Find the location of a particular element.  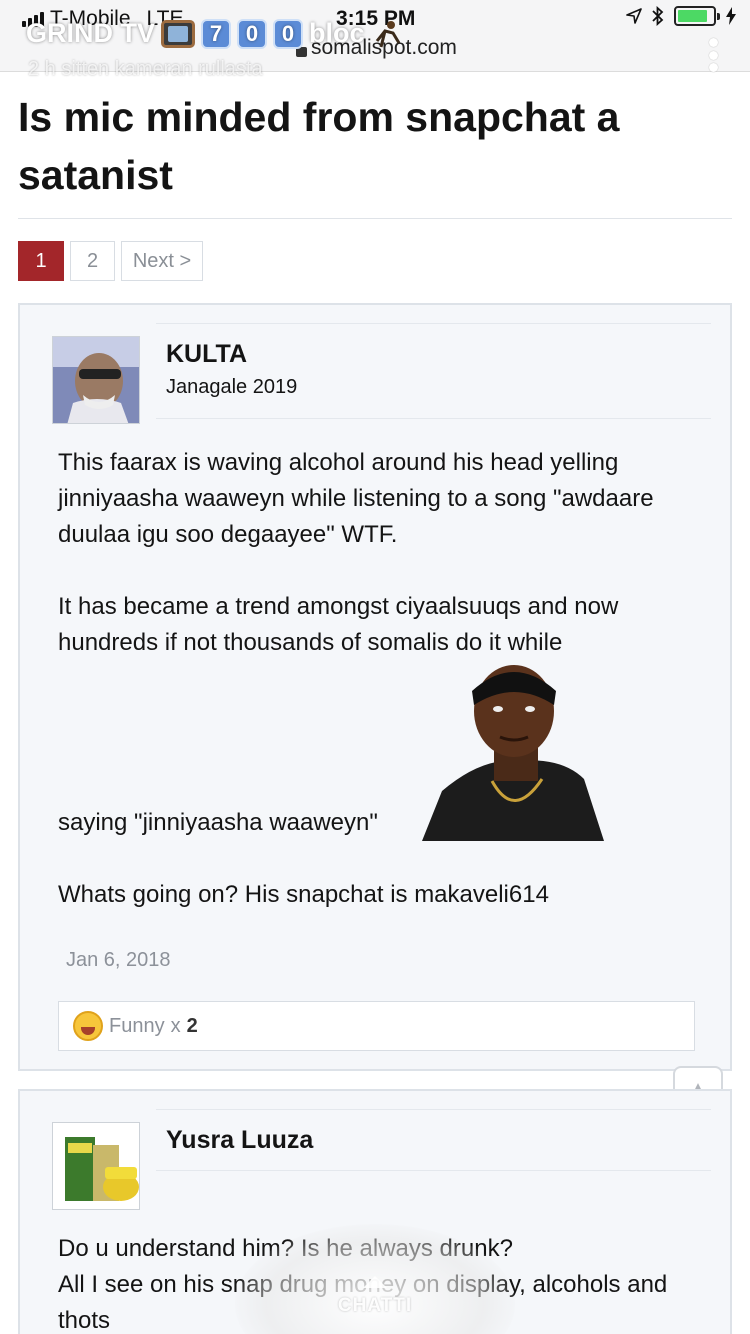

tv-icon is located at coordinates (178, 33).